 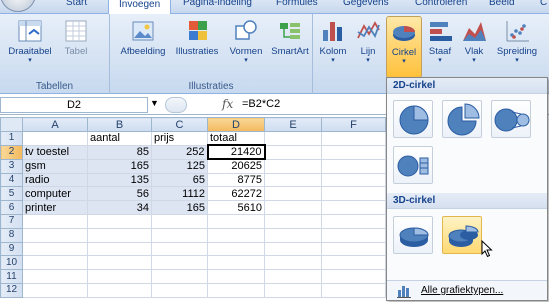 What do you see at coordinates (140, 7) in the screenshot?
I see `tab-invoegen: Invoegen` at bounding box center [140, 7].